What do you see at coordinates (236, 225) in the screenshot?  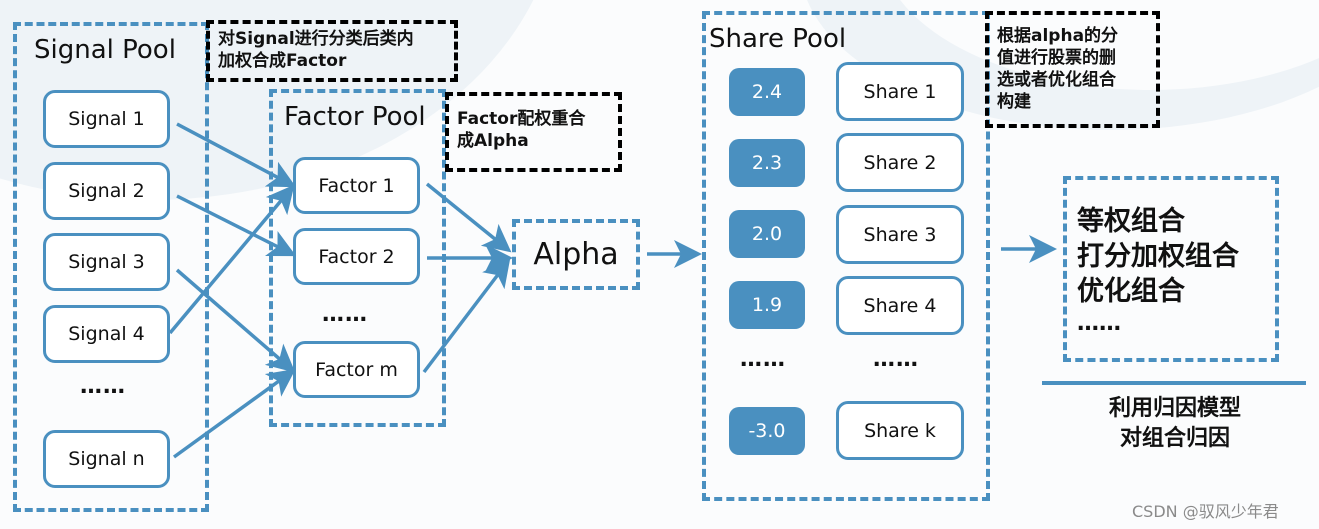 I see `arrow-signal2-factor2` at bounding box center [236, 225].